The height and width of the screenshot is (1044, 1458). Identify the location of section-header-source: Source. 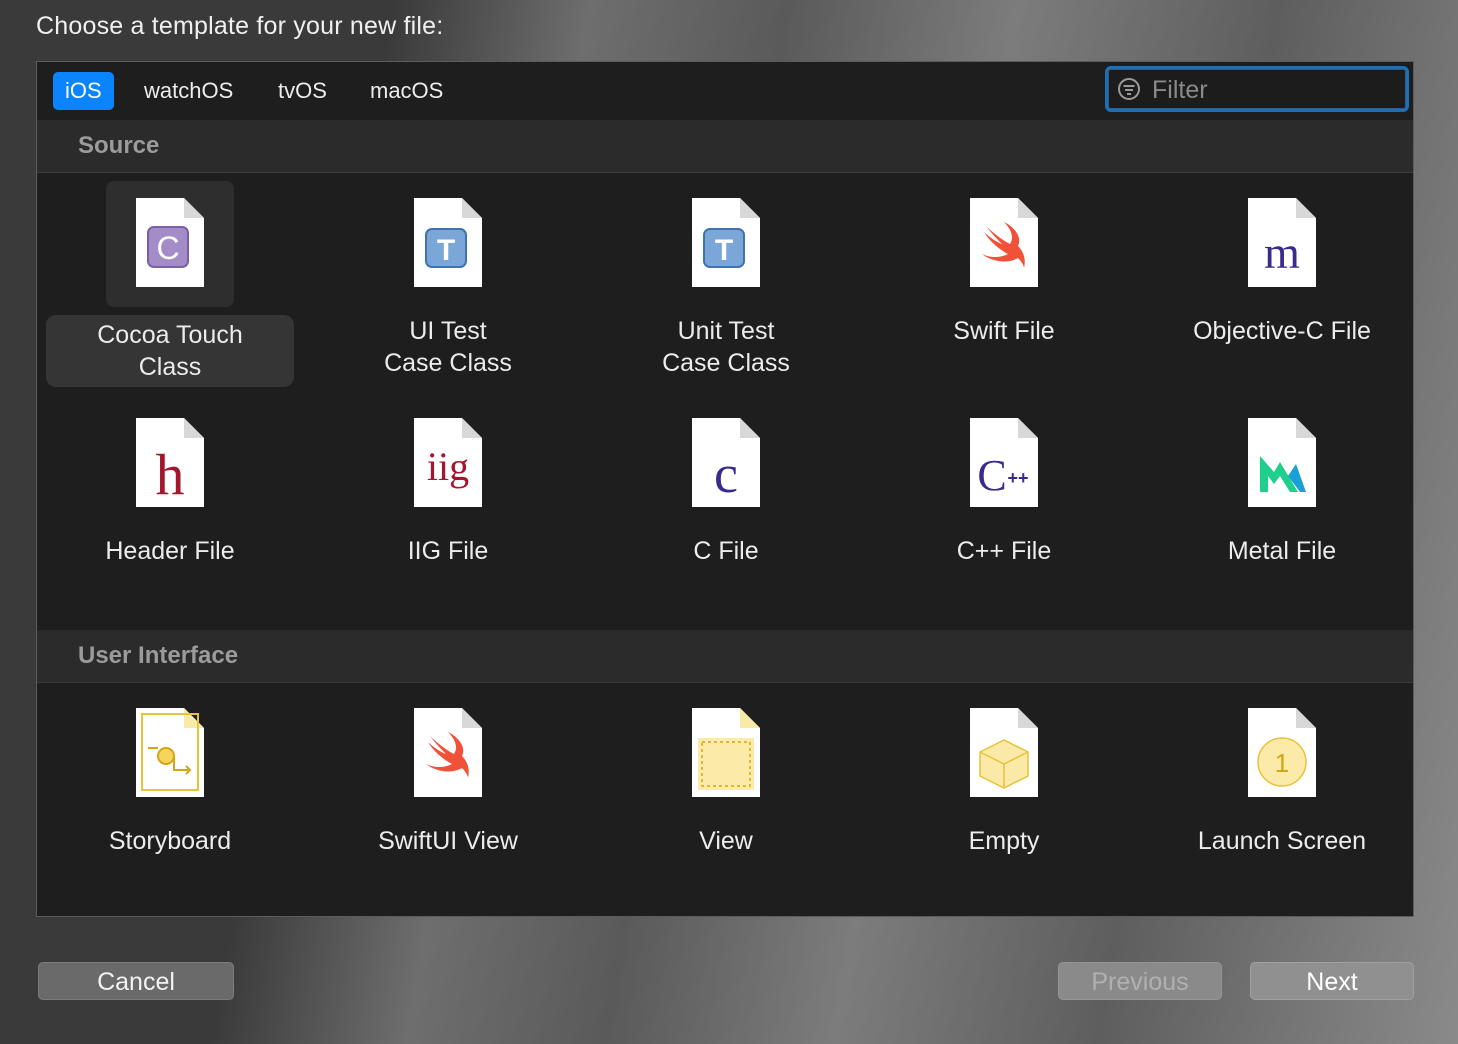
(725, 146).